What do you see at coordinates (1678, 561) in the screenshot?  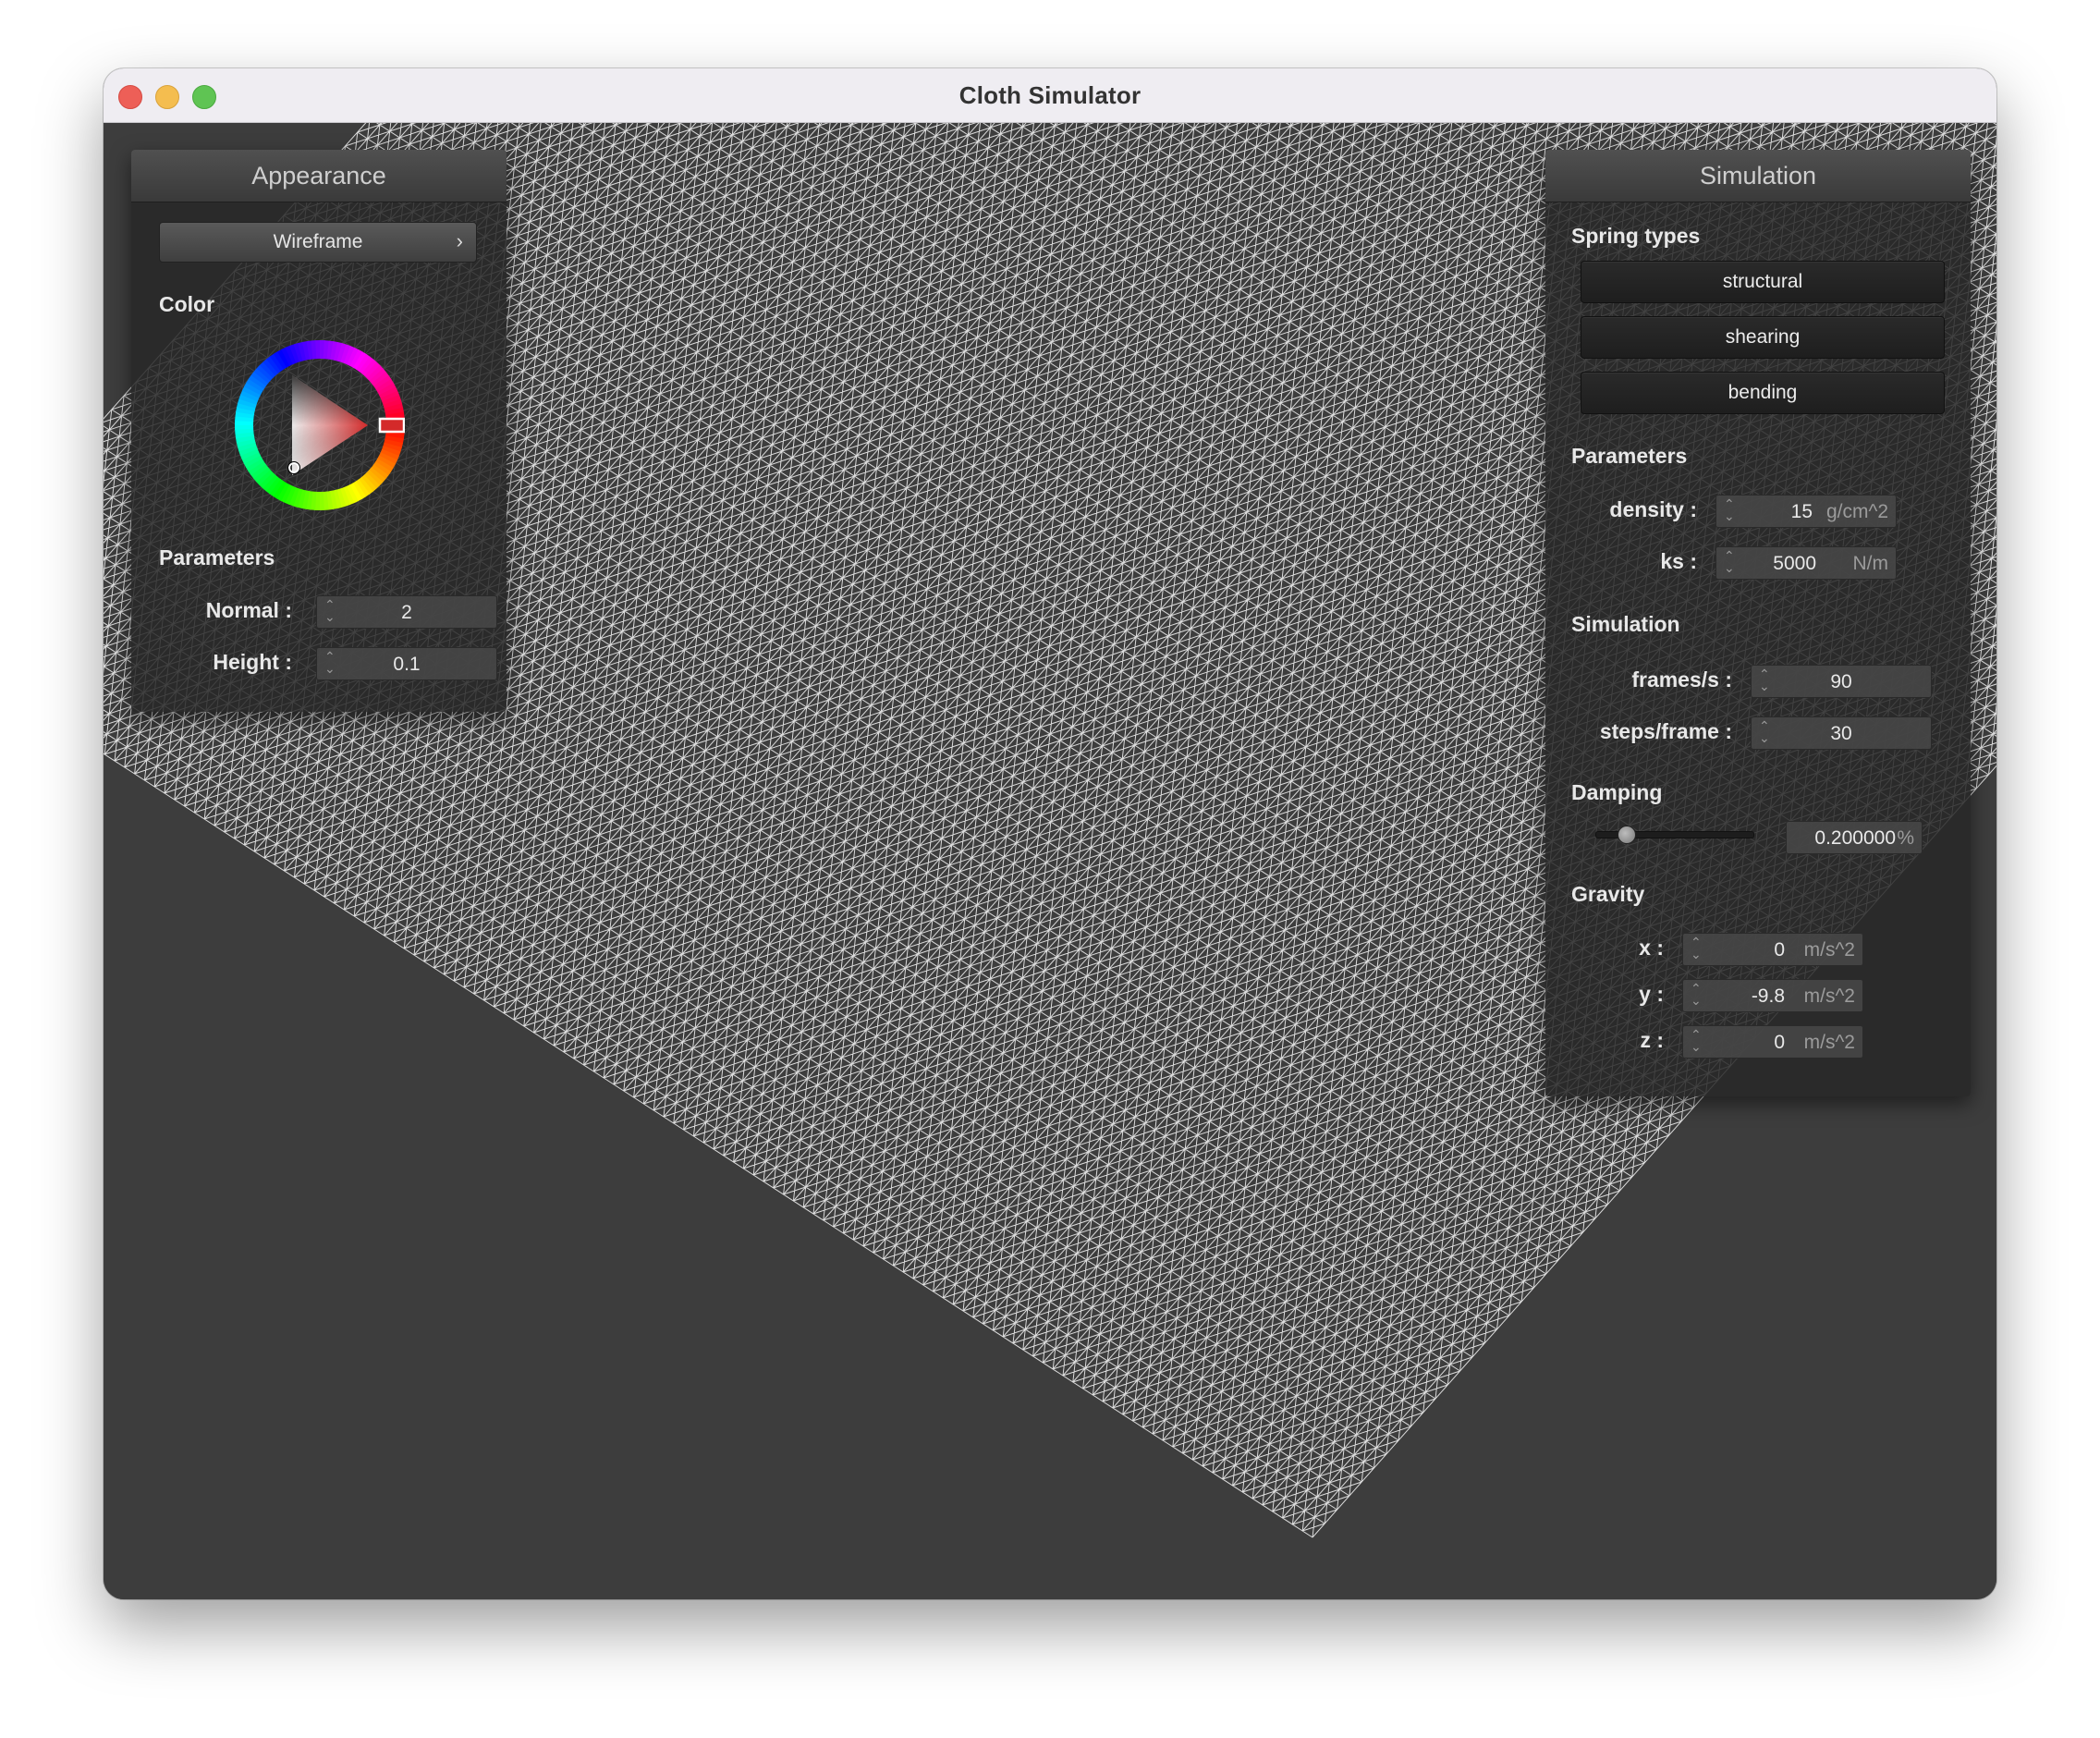 I see `ks-label: ks :` at bounding box center [1678, 561].